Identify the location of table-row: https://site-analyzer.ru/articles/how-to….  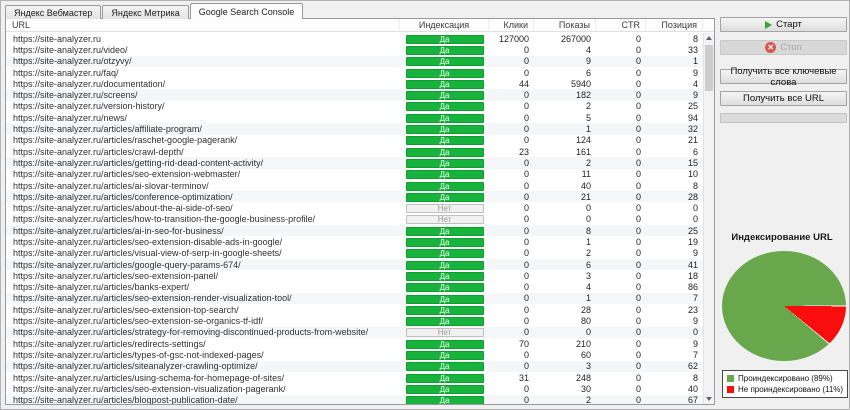
(354, 219).